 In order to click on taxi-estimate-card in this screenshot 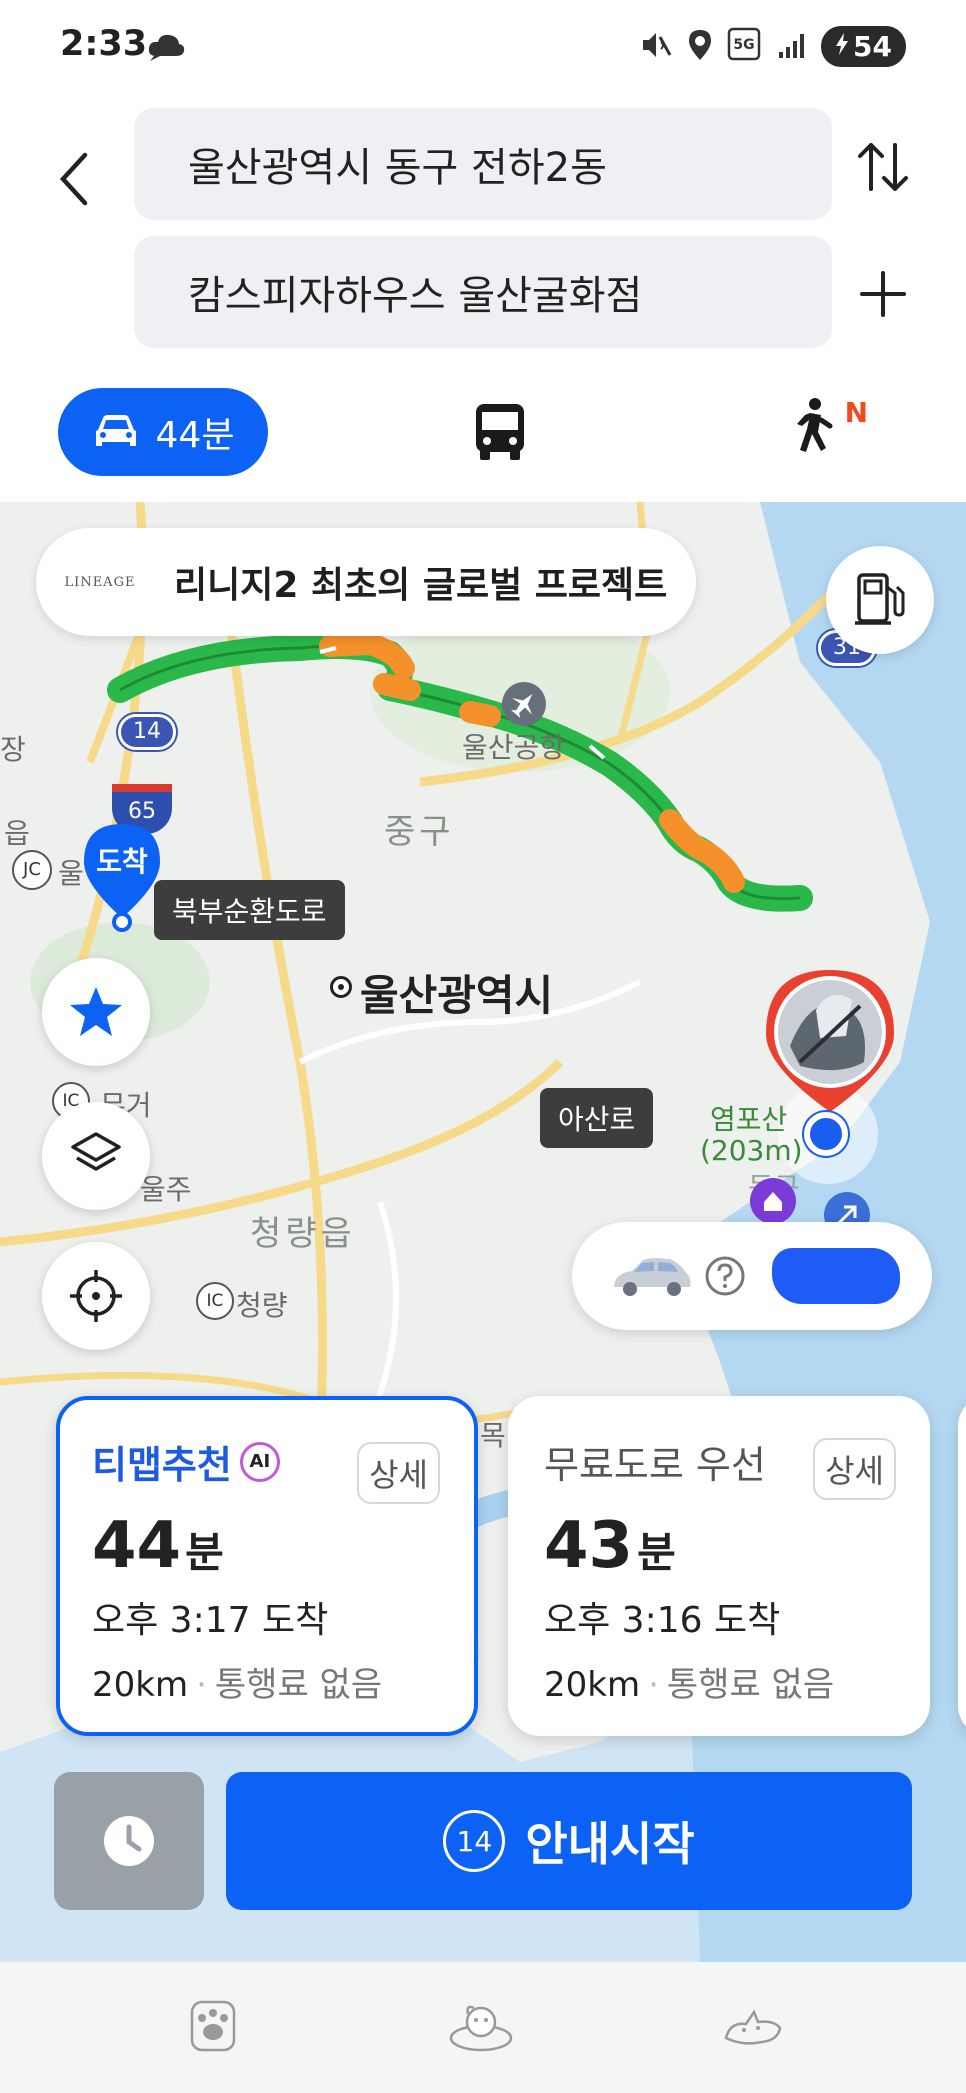, I will do `click(752, 1276)`.